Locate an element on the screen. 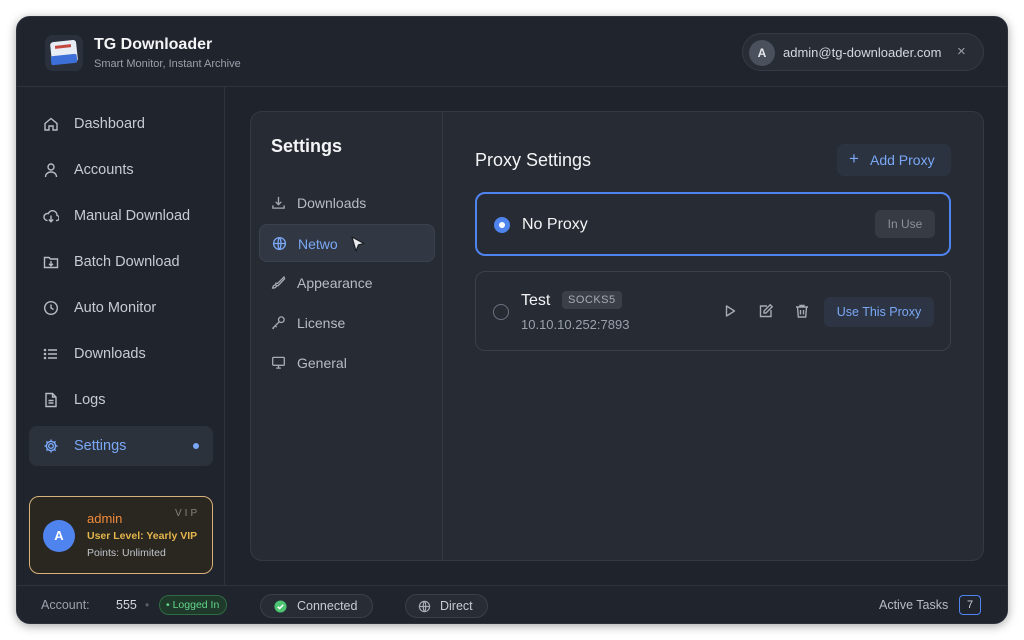 The width and height of the screenshot is (1024, 640). use-this-proxy-button: Use This Proxy is located at coordinates (879, 312).